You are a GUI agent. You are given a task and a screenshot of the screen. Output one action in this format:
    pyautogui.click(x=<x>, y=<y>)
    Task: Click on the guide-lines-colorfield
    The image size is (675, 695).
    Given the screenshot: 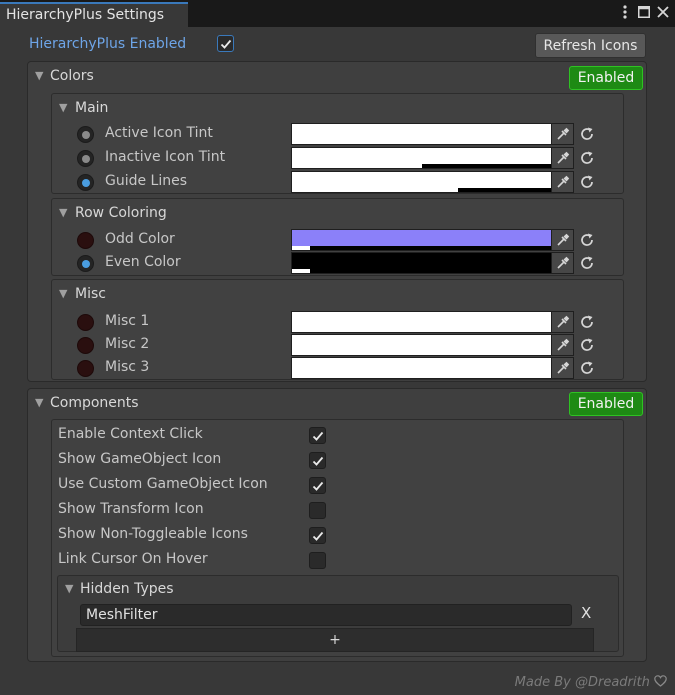 What is the action you would take?
    pyautogui.click(x=421, y=182)
    